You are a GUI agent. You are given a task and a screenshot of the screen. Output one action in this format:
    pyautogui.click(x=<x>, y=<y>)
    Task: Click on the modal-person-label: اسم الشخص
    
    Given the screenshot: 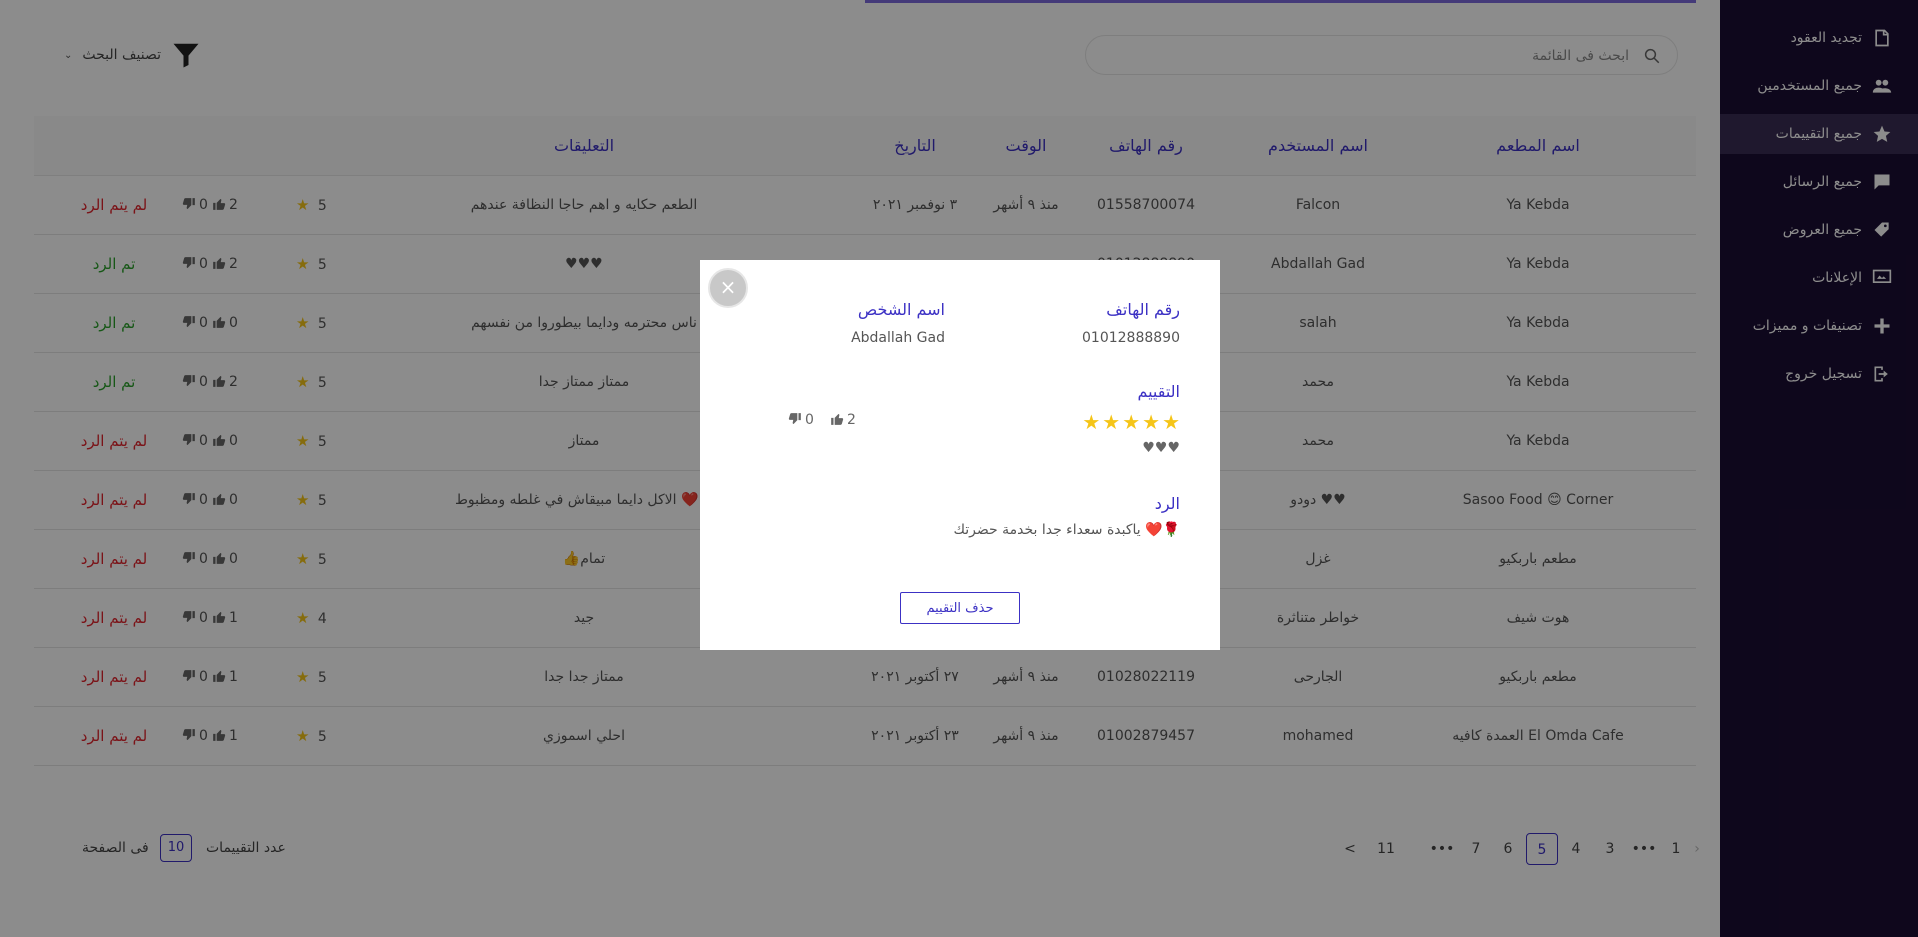 What is the action you would take?
    pyautogui.click(x=901, y=309)
    